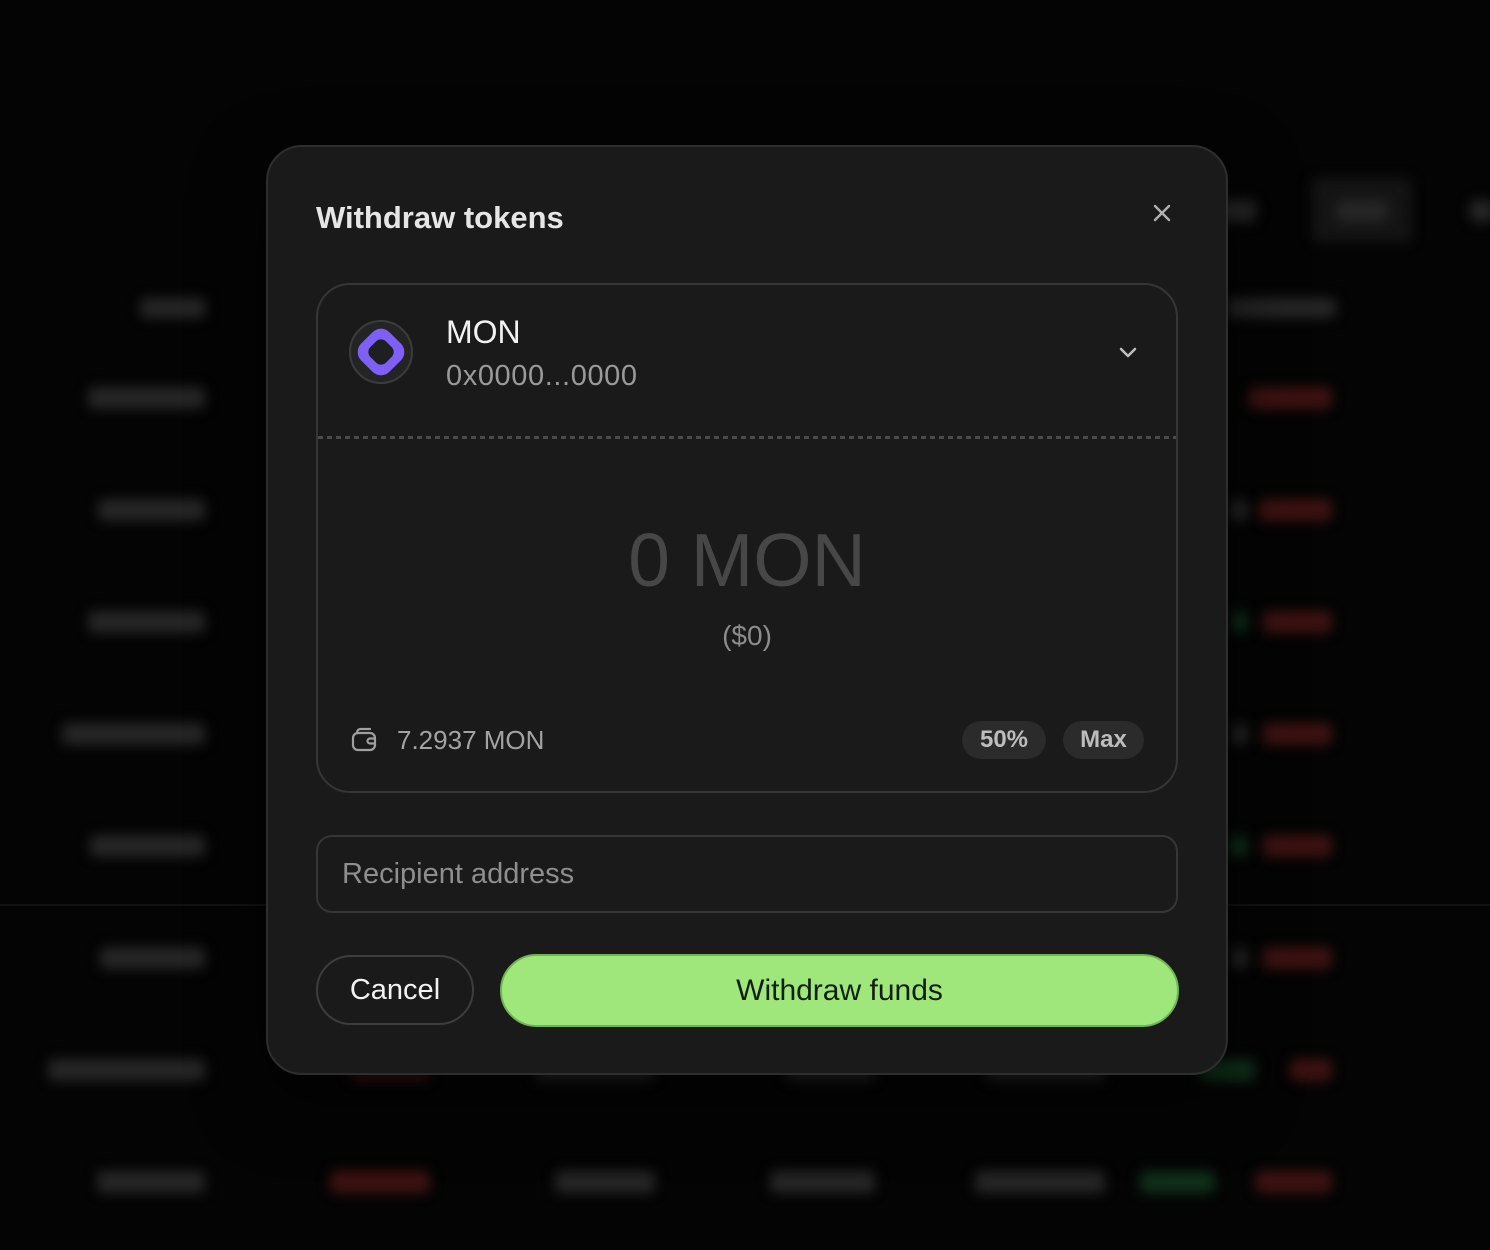 The image size is (1490, 1250). Describe the element at coordinates (747, 560) in the screenshot. I see `amount-input` at that location.